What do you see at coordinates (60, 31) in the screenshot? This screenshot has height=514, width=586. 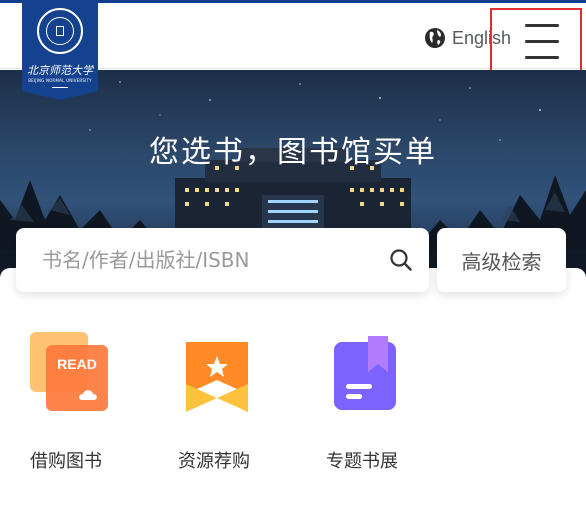 I see `university-seal-icon` at bounding box center [60, 31].